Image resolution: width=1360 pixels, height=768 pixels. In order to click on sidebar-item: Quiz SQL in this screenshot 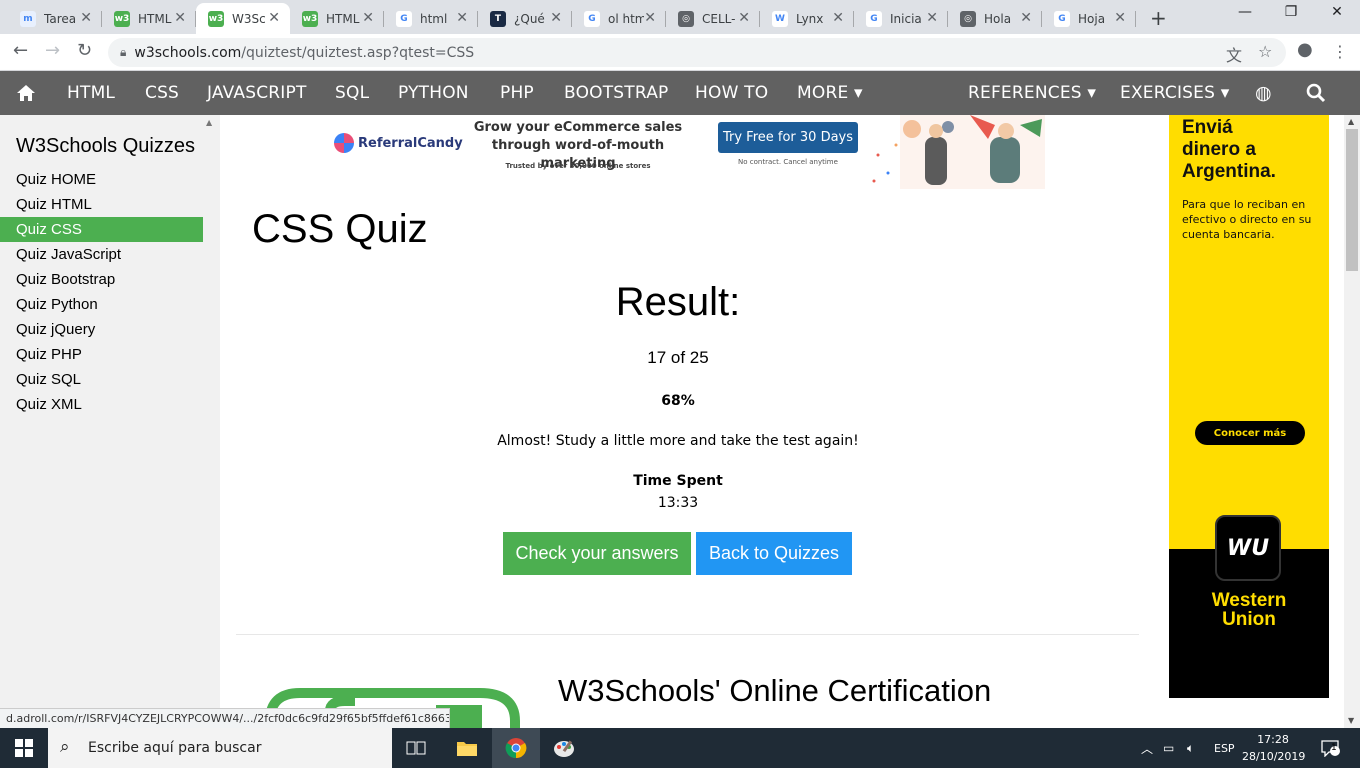, I will do `click(101, 379)`.